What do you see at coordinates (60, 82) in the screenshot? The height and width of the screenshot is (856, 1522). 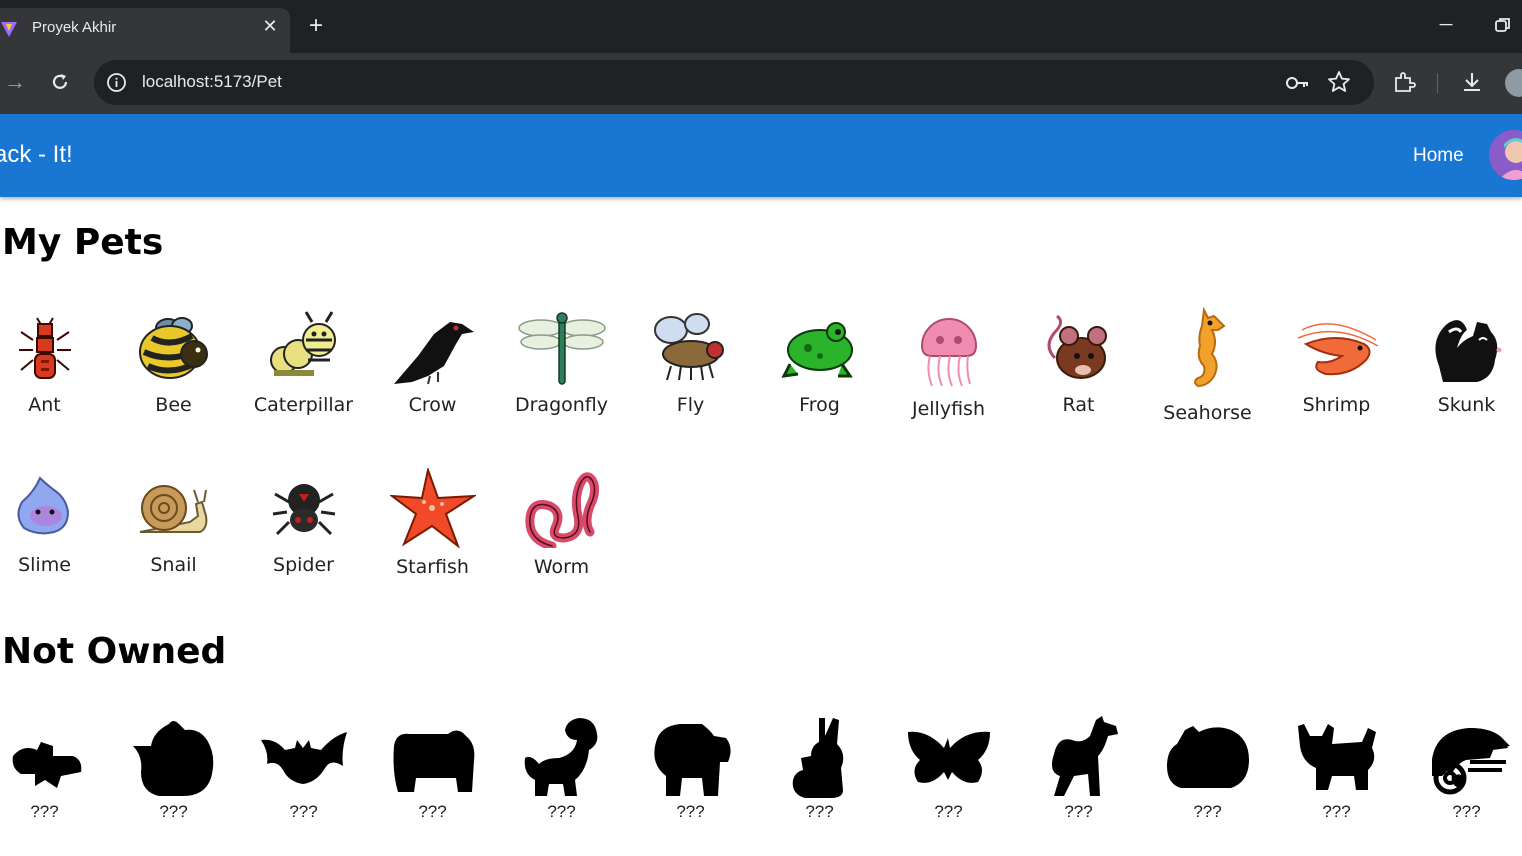 I see `reload-icon` at bounding box center [60, 82].